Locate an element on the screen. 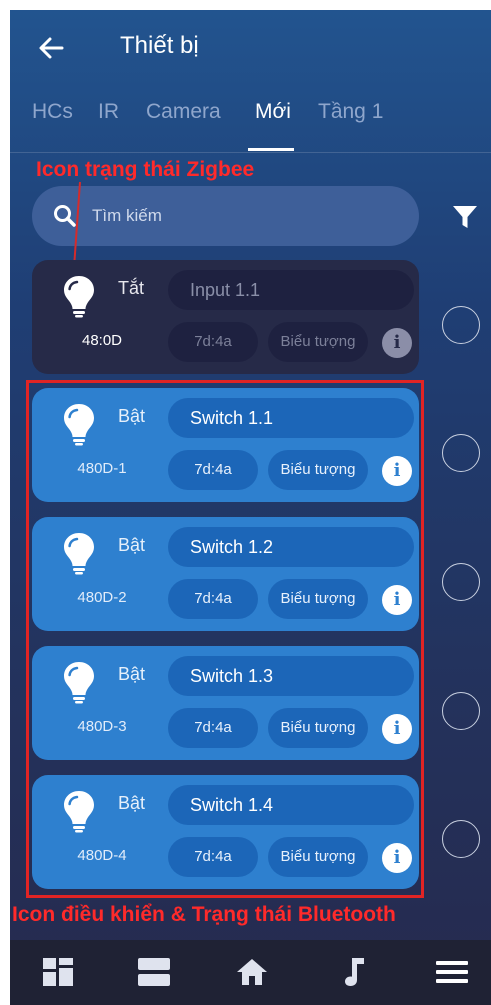 Image resolution: width=491 pixels, height=1005 pixels. tab-hcs: HCs is located at coordinates (52, 112).